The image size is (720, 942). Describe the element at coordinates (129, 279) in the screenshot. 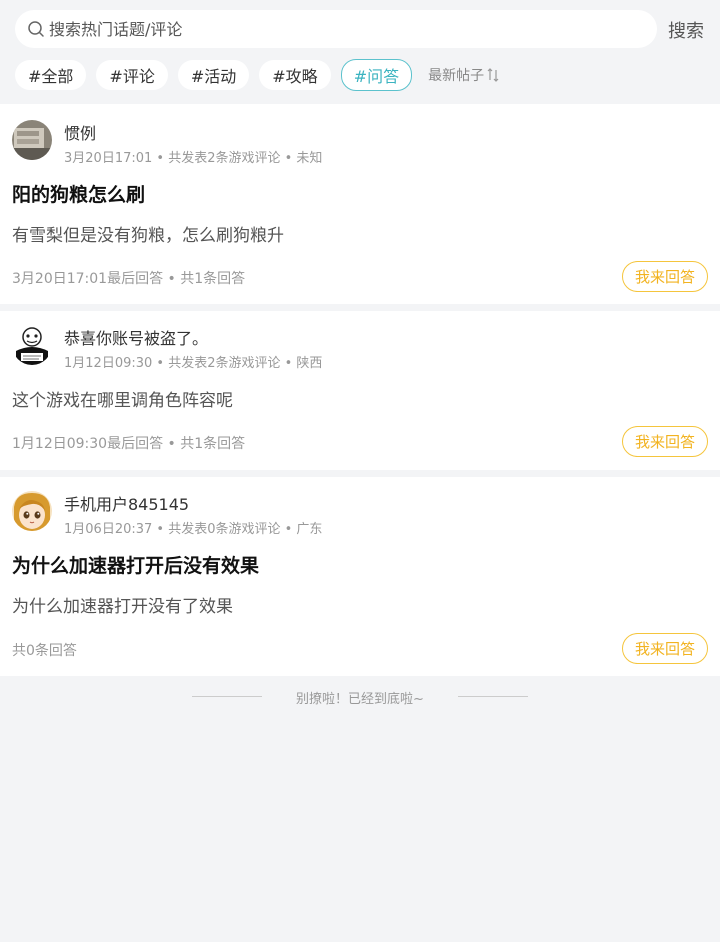

I see `post-footer: 3月20日17:01最后回答 • 共1条回答` at that location.